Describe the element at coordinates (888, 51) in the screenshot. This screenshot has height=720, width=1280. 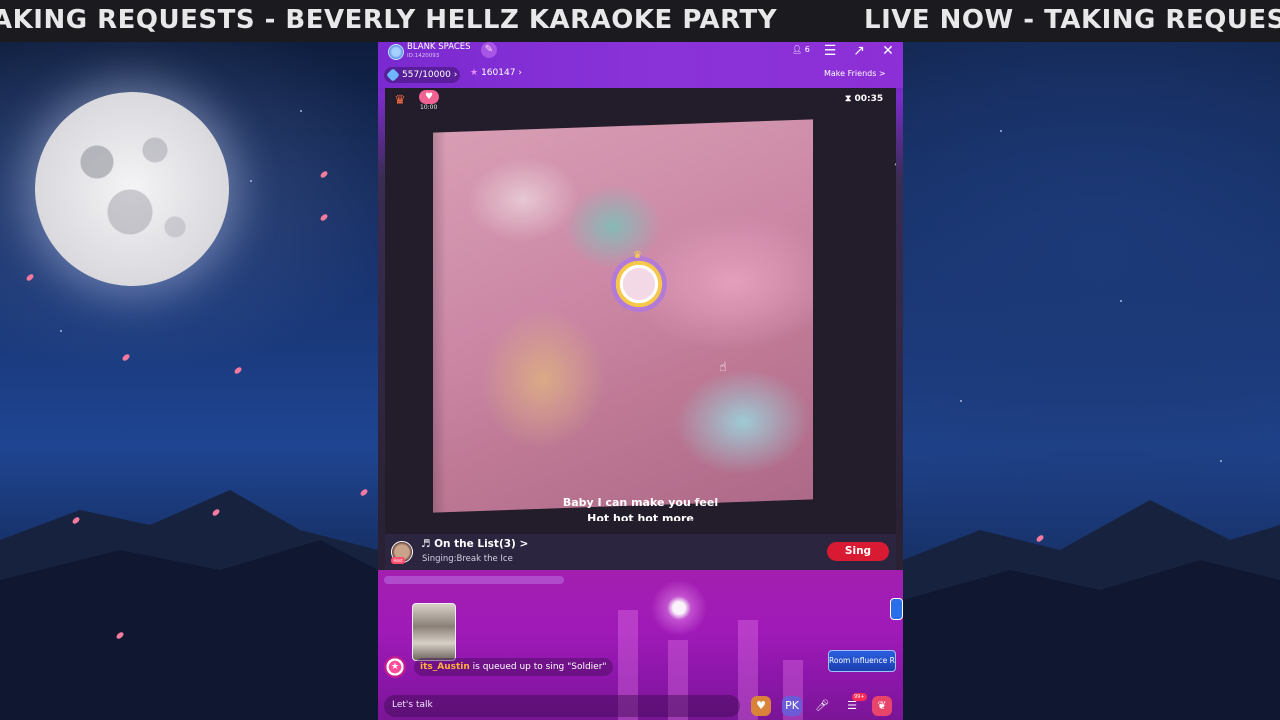
I see `close-icon: ✕` at that location.